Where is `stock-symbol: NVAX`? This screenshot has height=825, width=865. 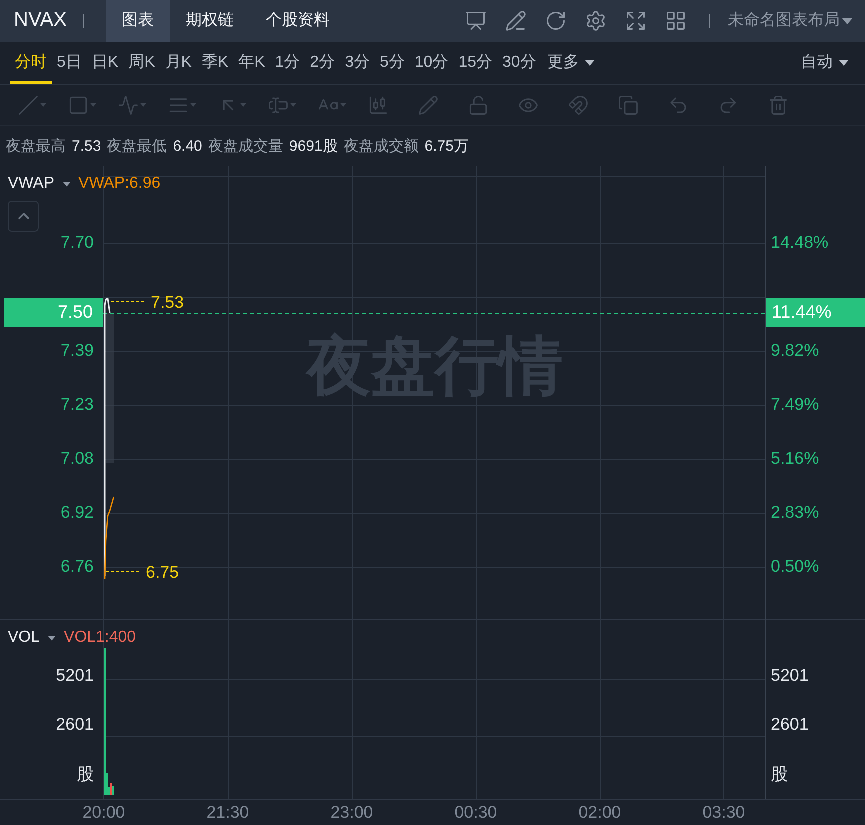 stock-symbol: NVAX is located at coordinates (40, 20).